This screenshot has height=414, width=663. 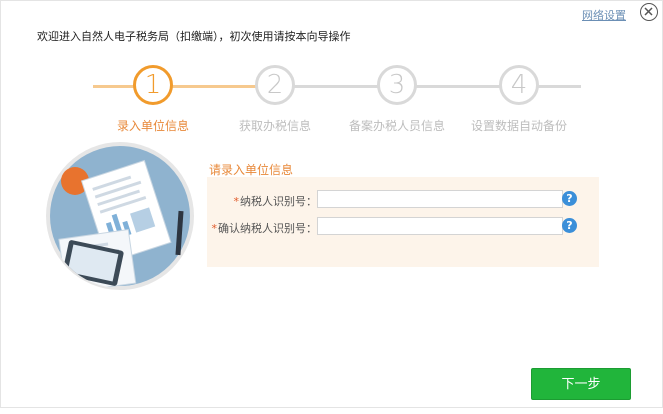 What do you see at coordinates (267, 228) in the screenshot?
I see `confirm-taxpayer-id-label-text: 确认纳税人识别号：` at bounding box center [267, 228].